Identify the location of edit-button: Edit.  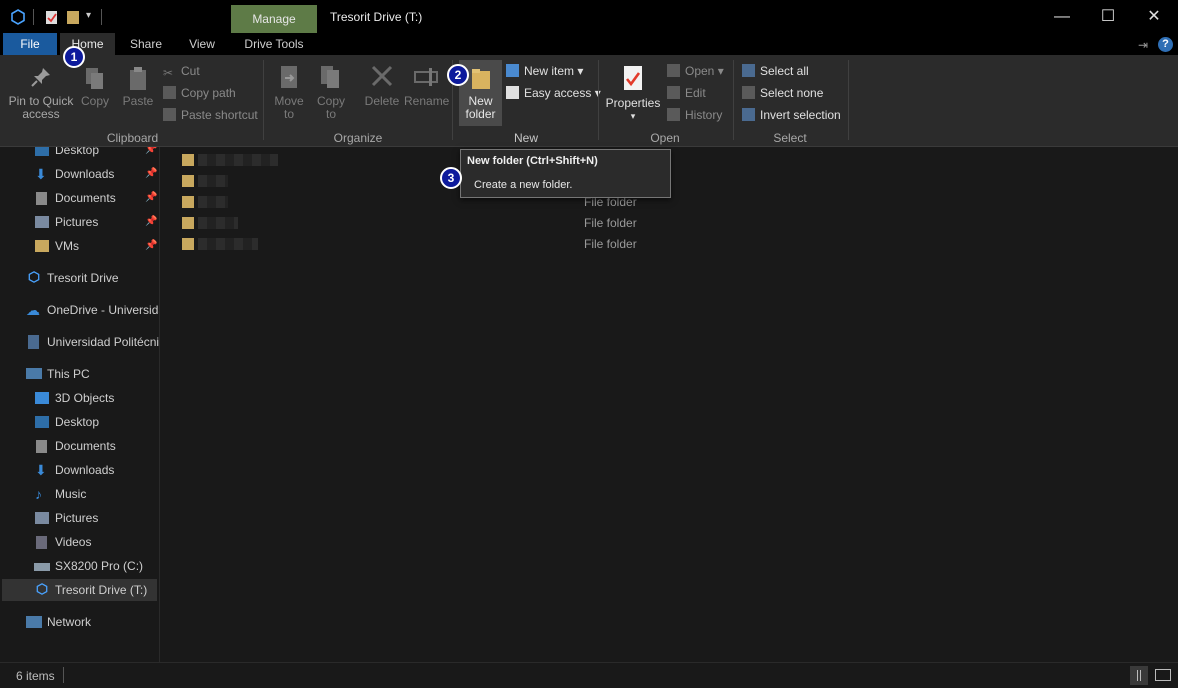
(686, 93).